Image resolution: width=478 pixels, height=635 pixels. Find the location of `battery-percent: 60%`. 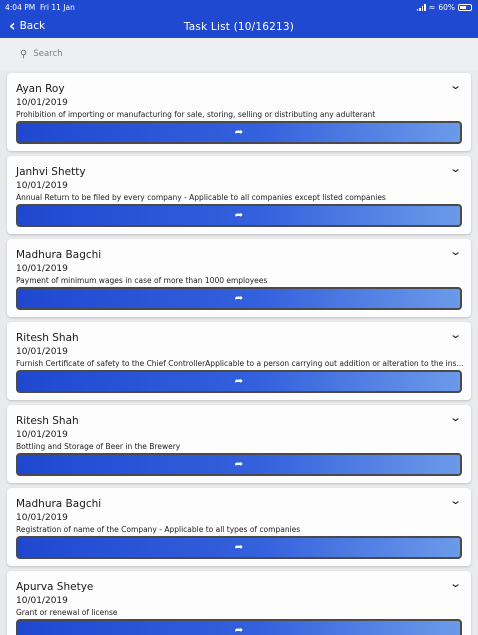

battery-percent: 60% is located at coordinates (446, 7).